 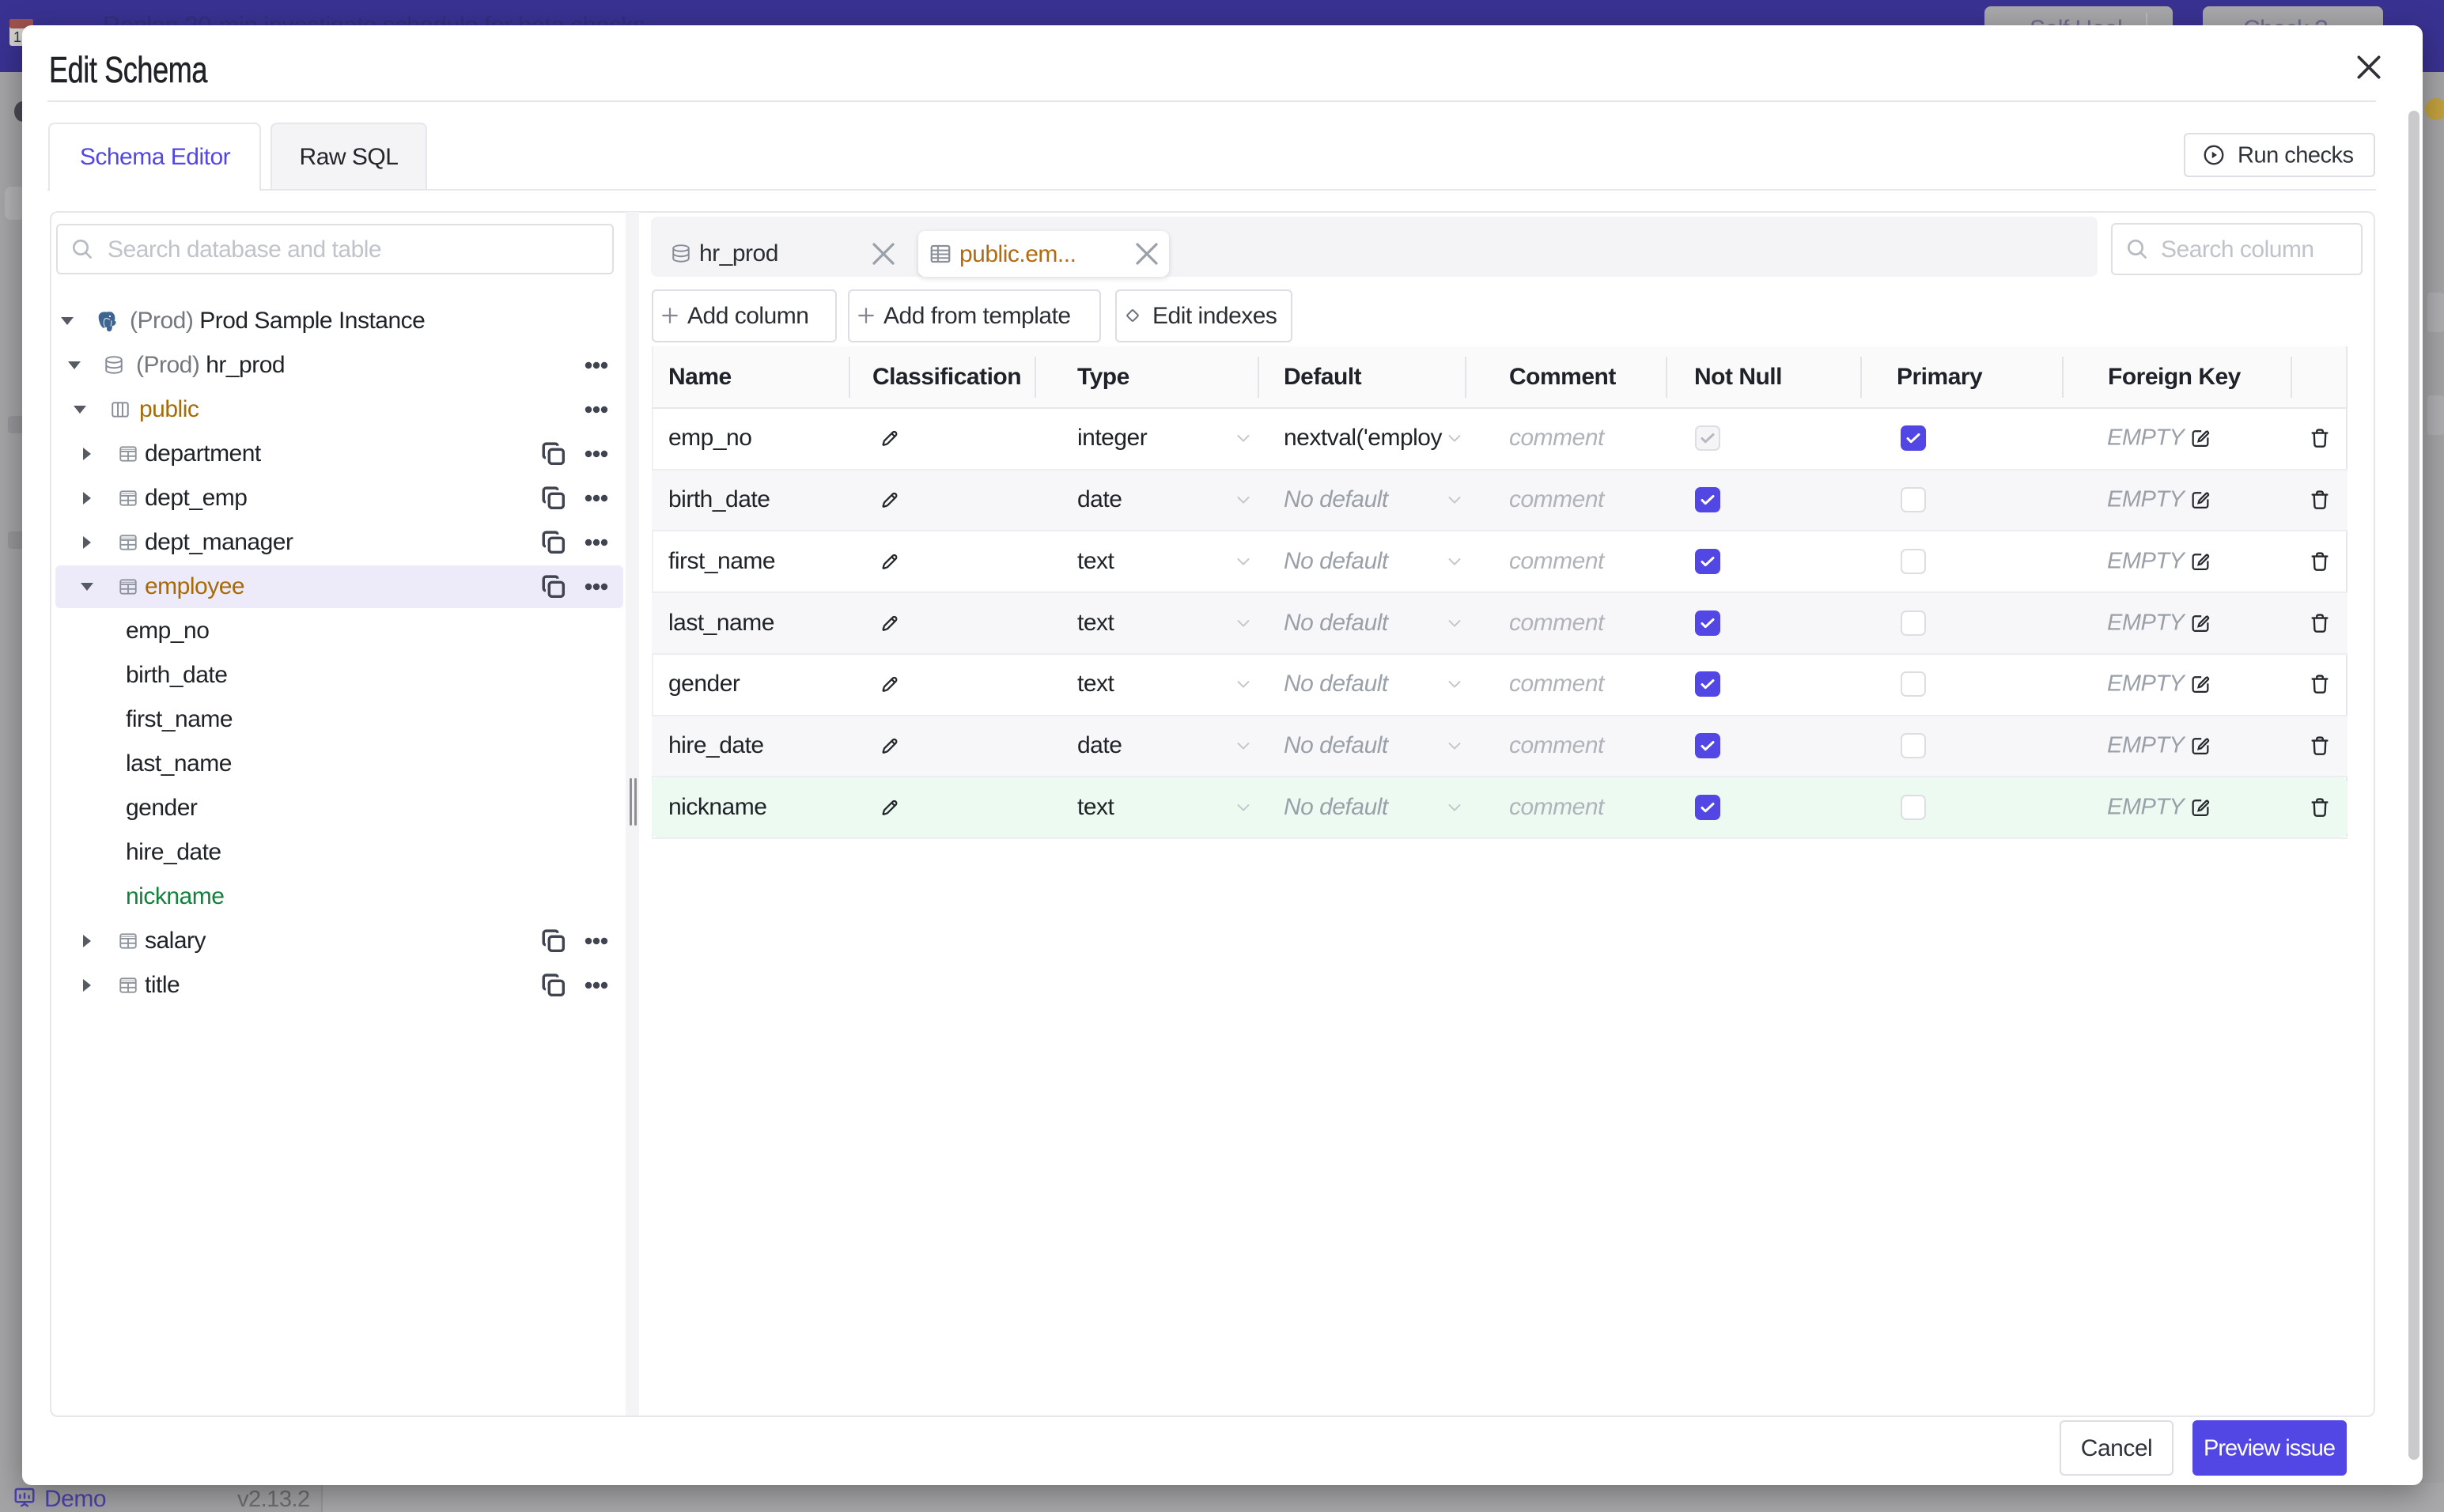 What do you see at coordinates (128, 69) in the screenshot?
I see `svg-text: Edit Schema` at bounding box center [128, 69].